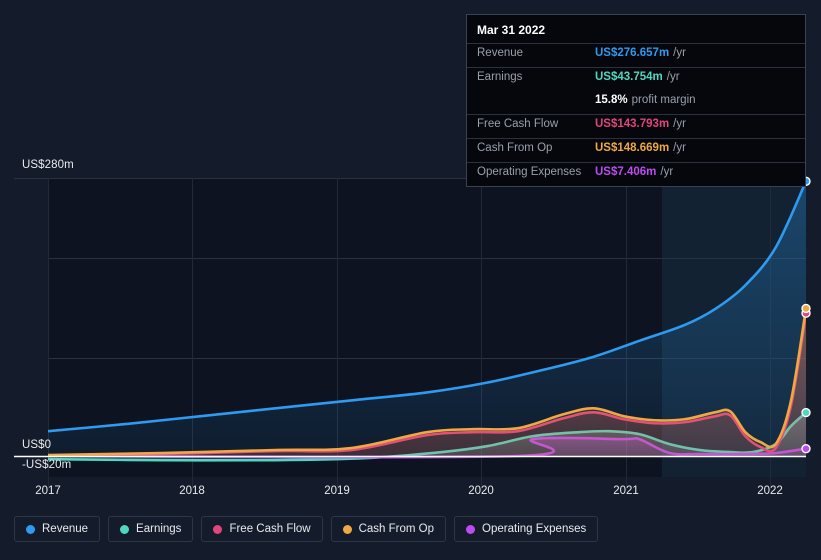 Image resolution: width=821 pixels, height=560 pixels. What do you see at coordinates (500, 77) in the screenshot?
I see `tooltip-key-earnings: Earnings` at bounding box center [500, 77].